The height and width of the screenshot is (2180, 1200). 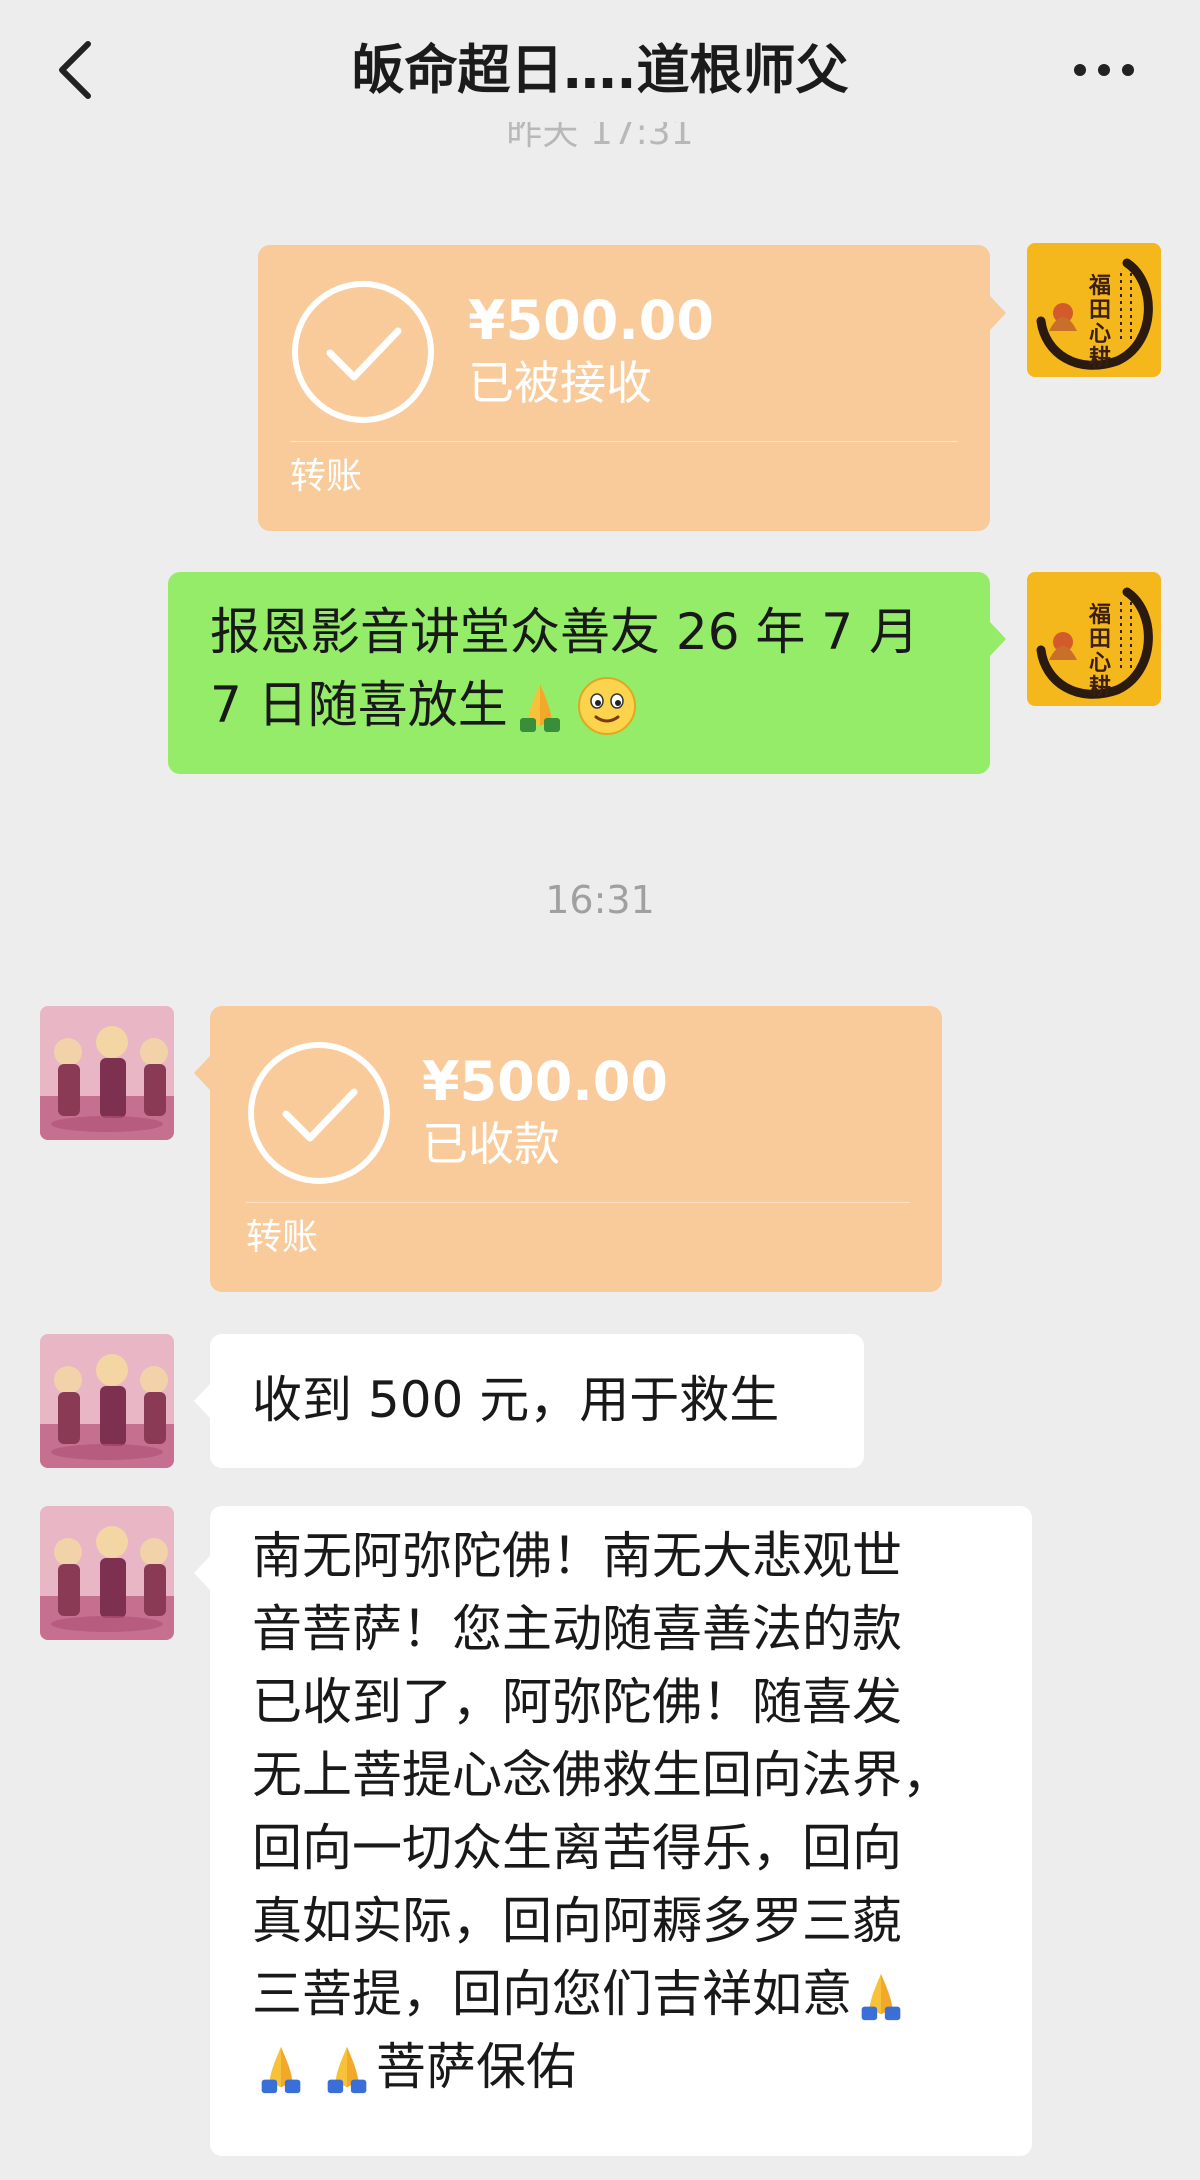 I want to click on transfer-status: 已被接收, so click(x=560, y=383).